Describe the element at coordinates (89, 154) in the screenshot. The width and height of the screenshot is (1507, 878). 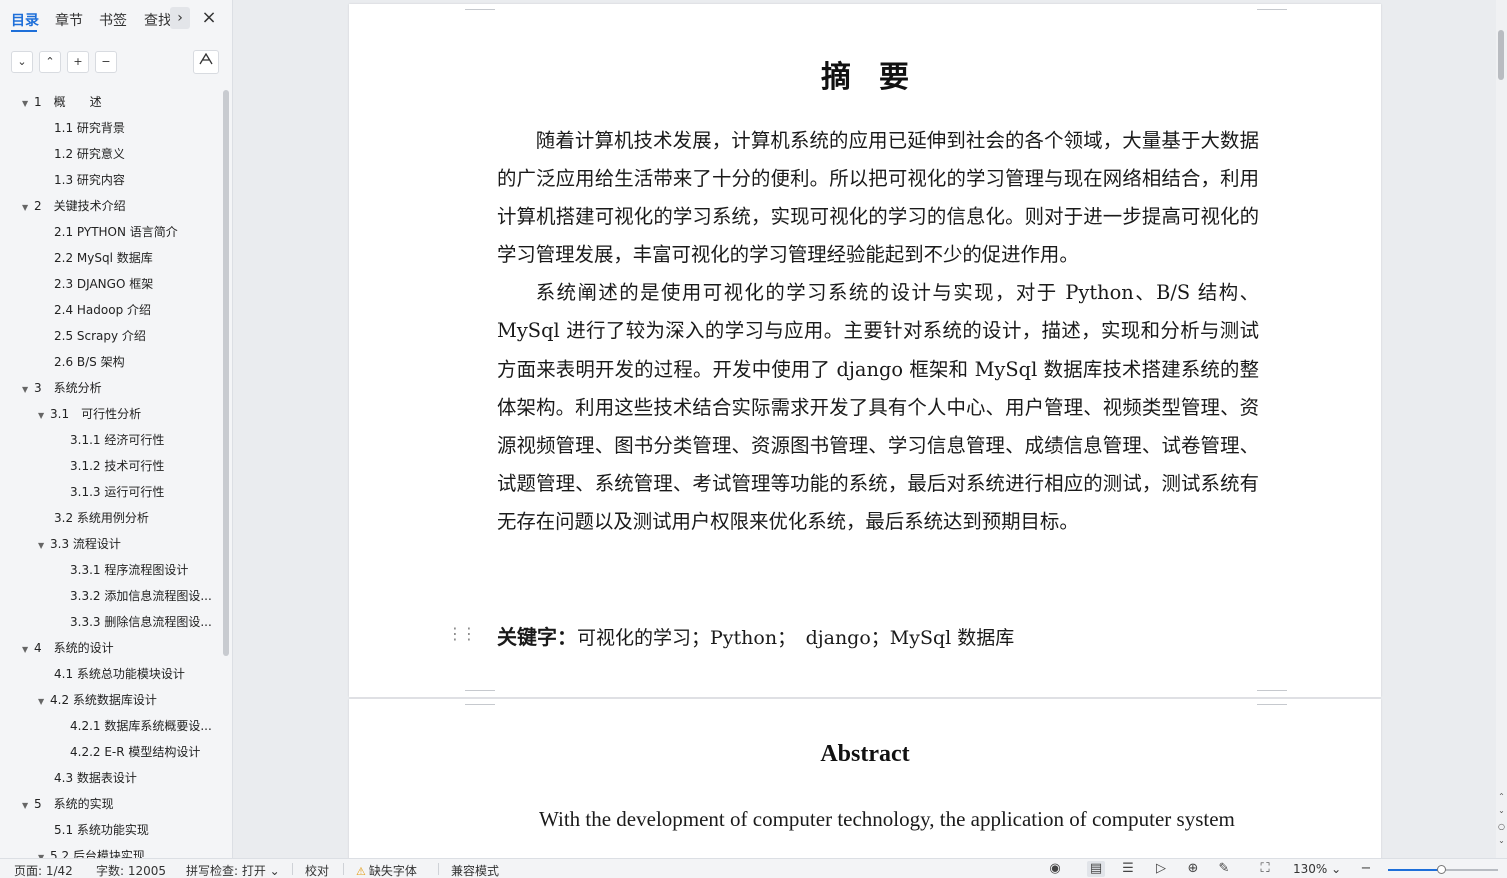
I see `toc-item-label: 1.2 研究意义` at that location.